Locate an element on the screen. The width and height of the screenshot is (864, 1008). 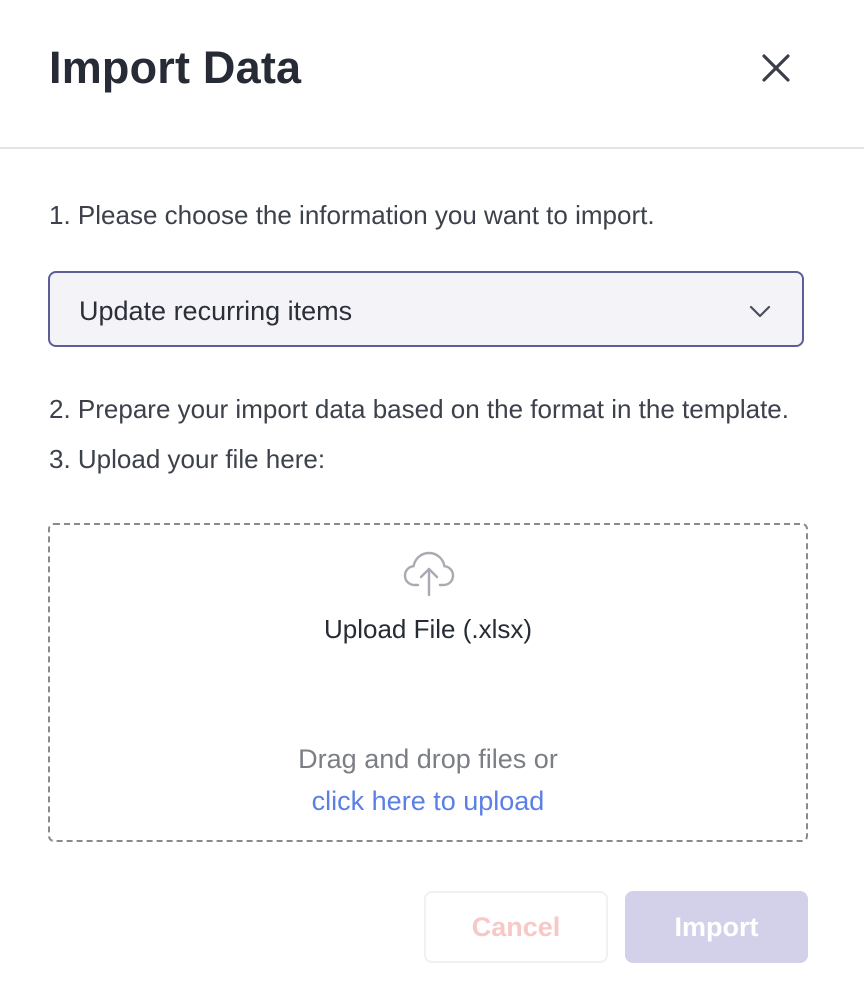
cloud-upload-icon is located at coordinates (429, 574).